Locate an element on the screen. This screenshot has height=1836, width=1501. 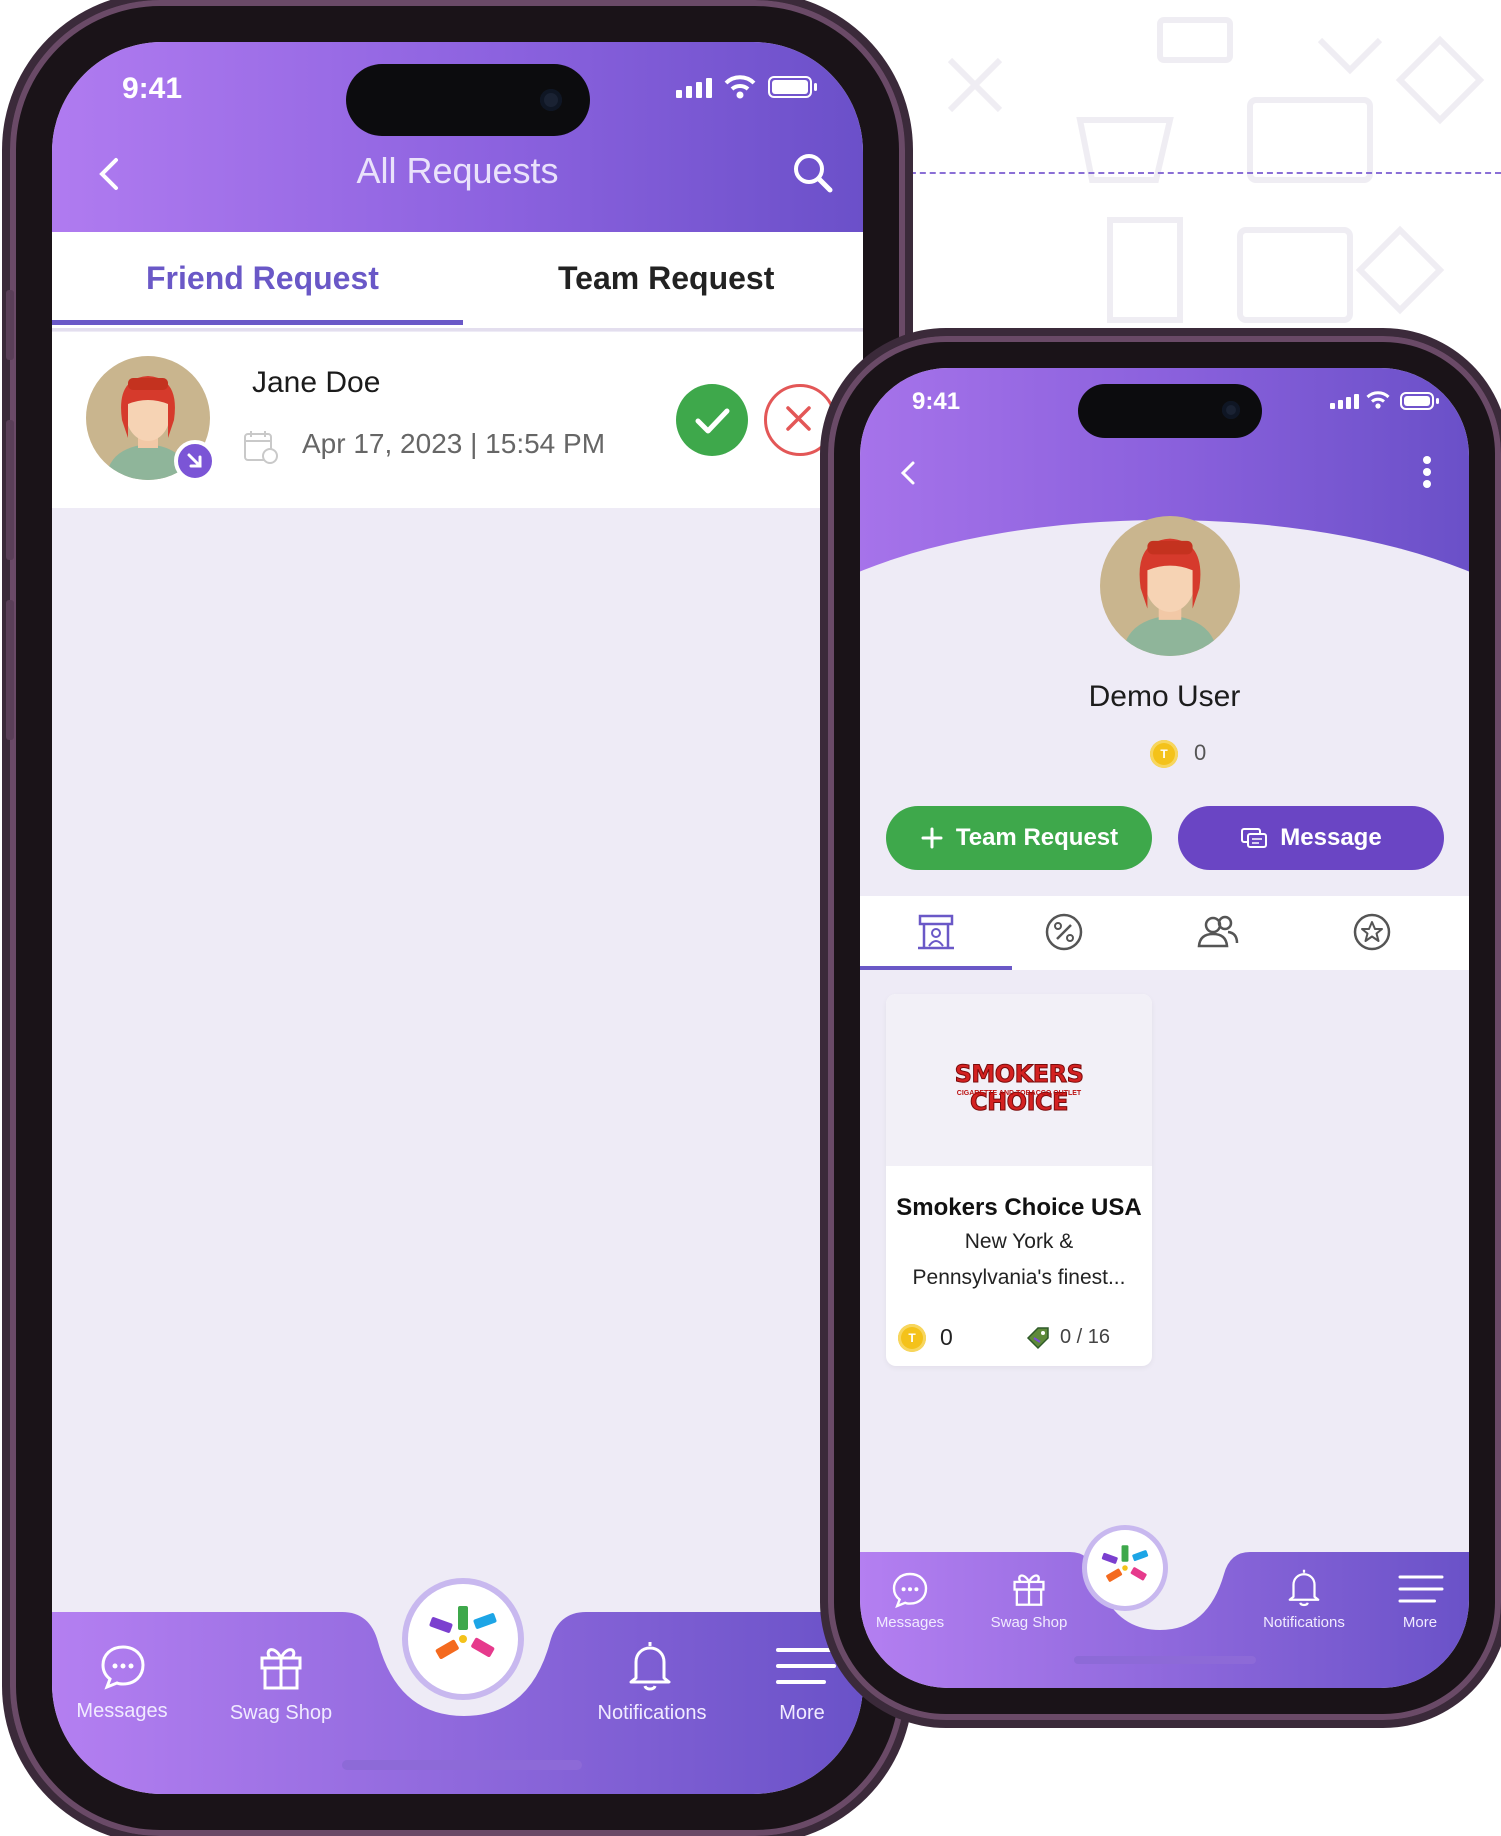
profile-coin-count: 0 is located at coordinates (1200, 752).